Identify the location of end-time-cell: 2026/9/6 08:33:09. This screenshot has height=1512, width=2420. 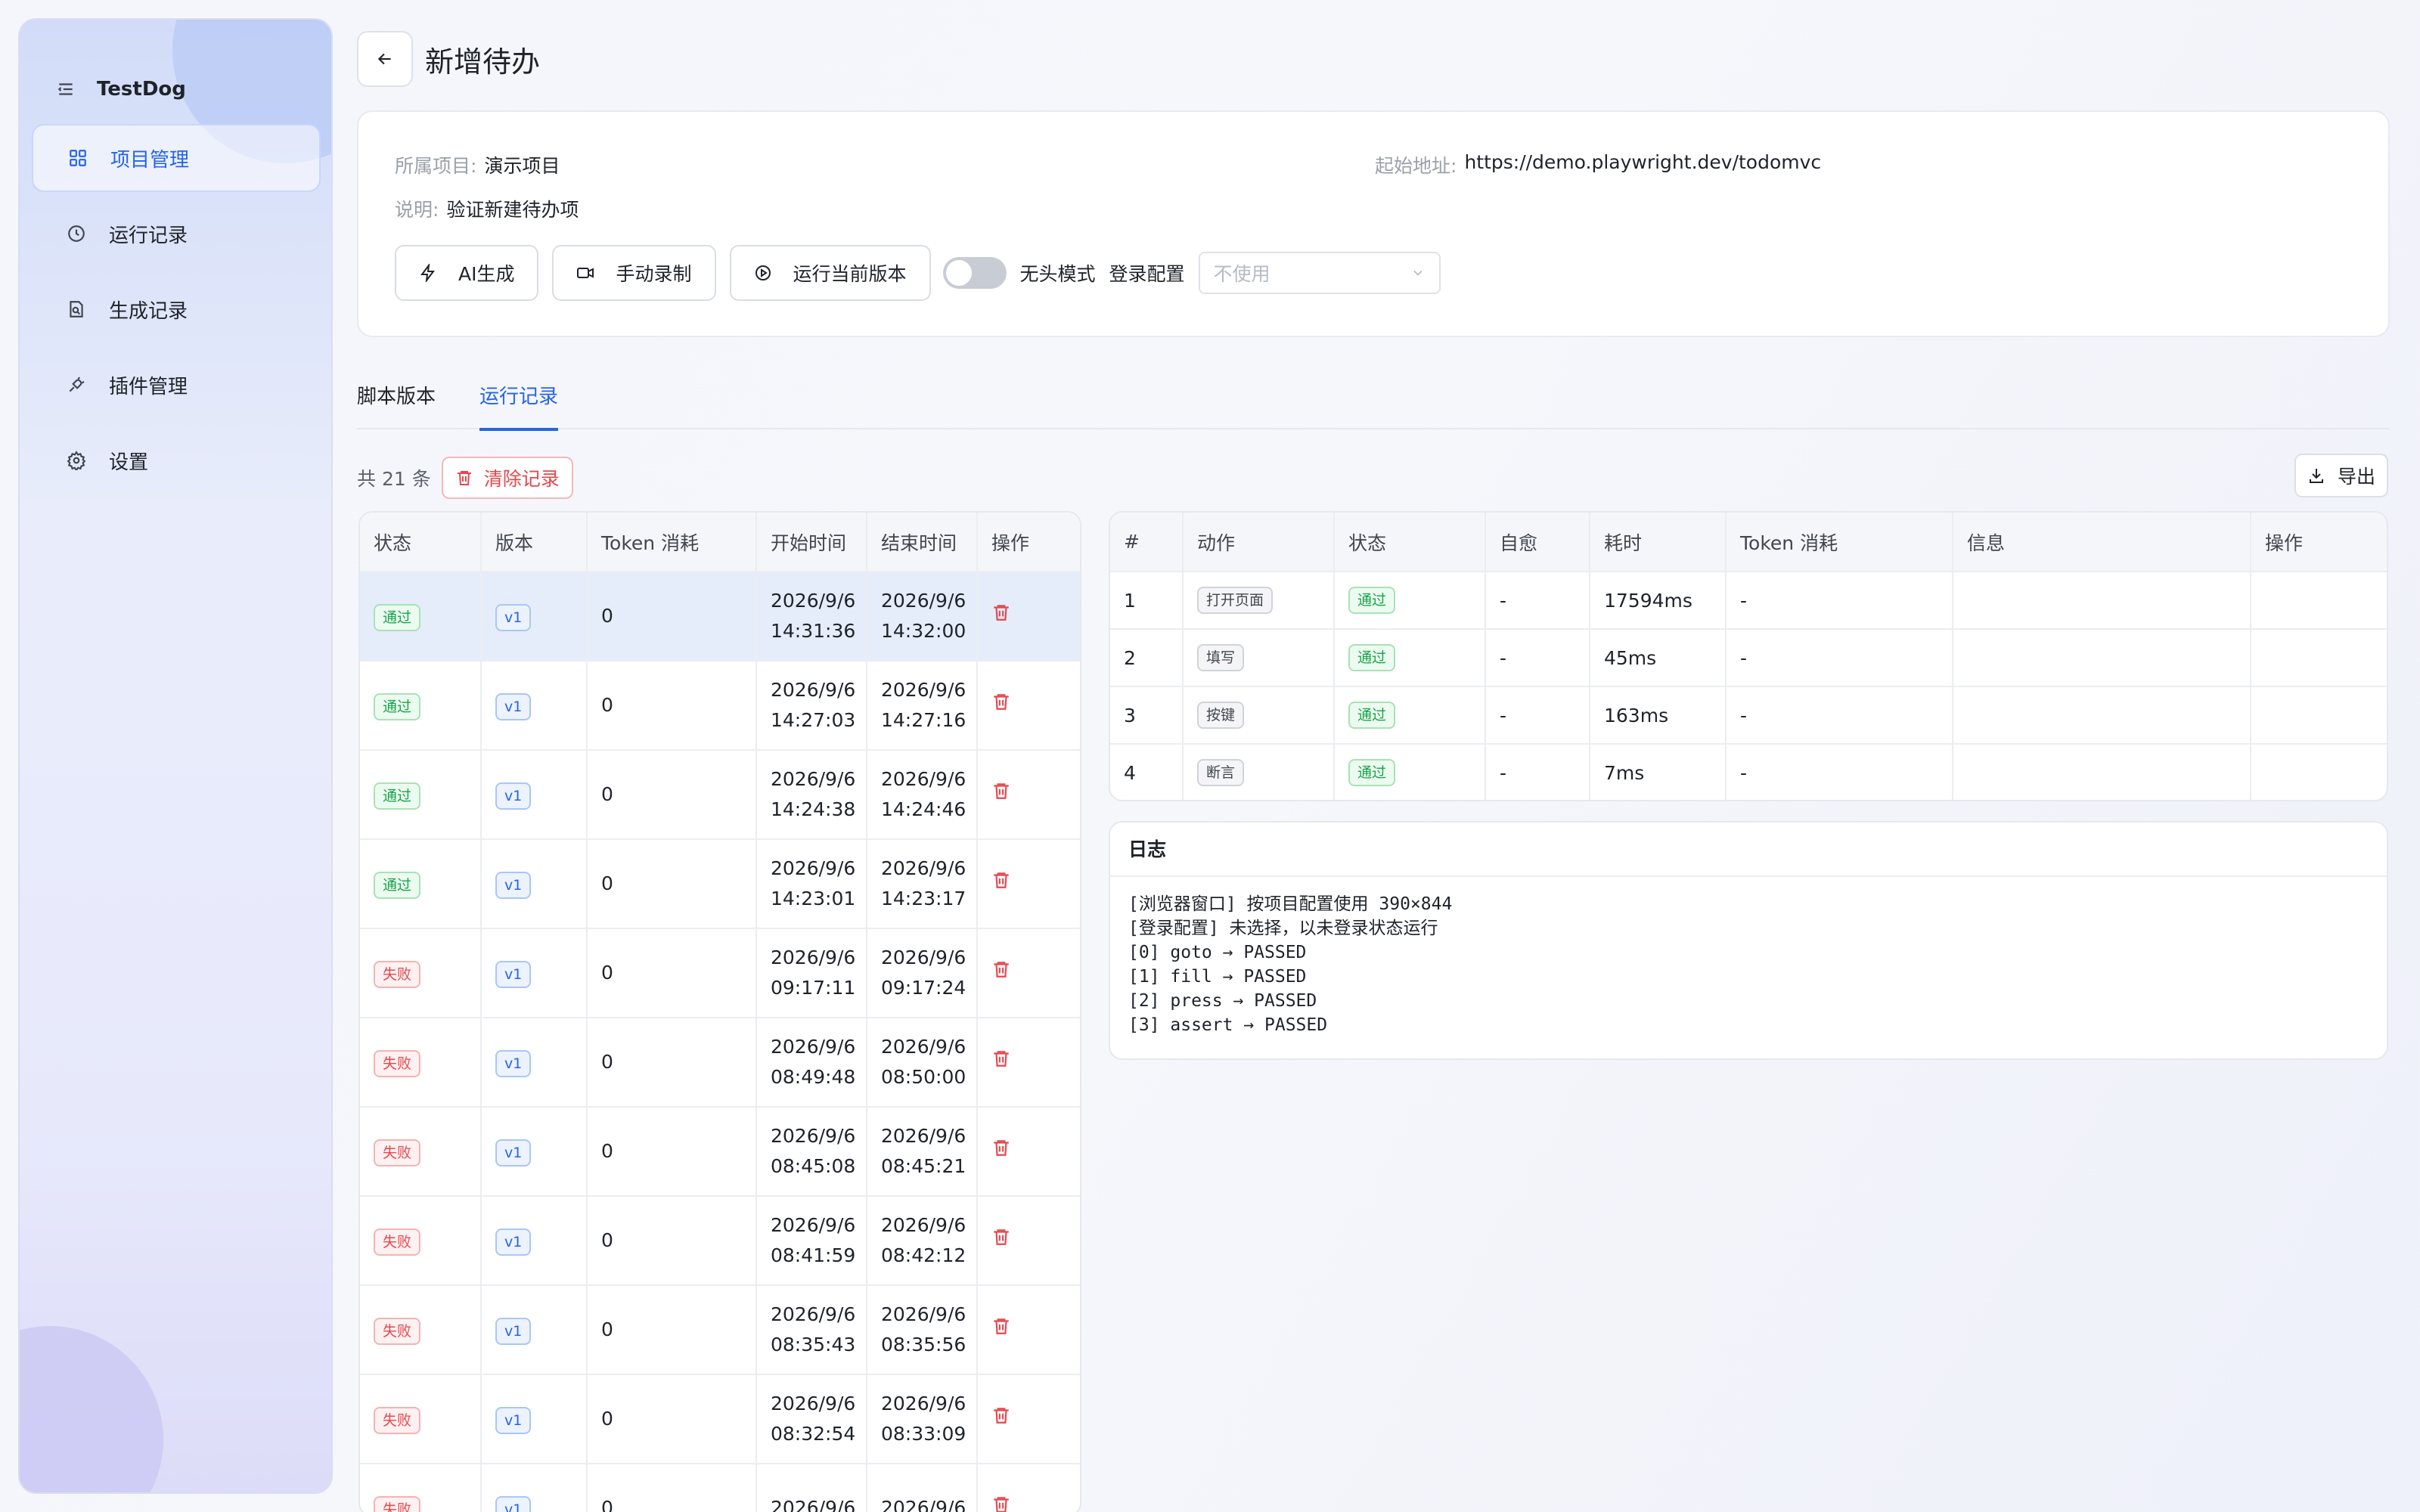
(922, 1419).